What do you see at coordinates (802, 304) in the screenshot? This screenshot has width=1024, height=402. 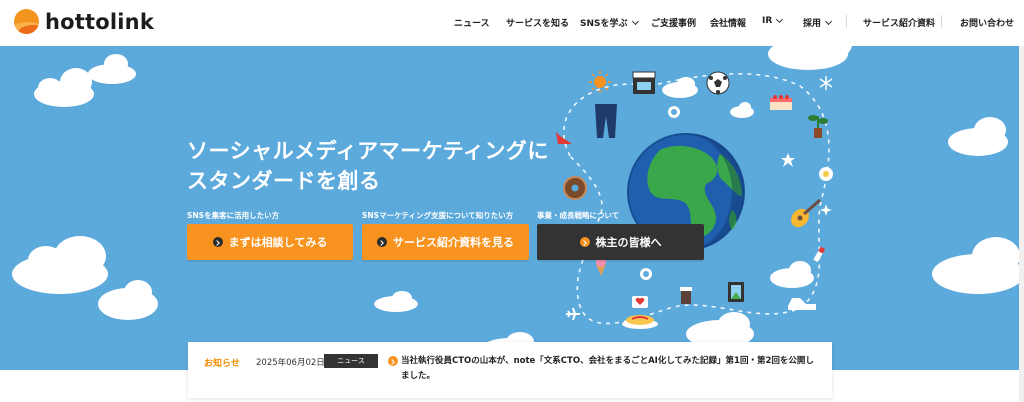 I see `sneaker-icon` at bounding box center [802, 304].